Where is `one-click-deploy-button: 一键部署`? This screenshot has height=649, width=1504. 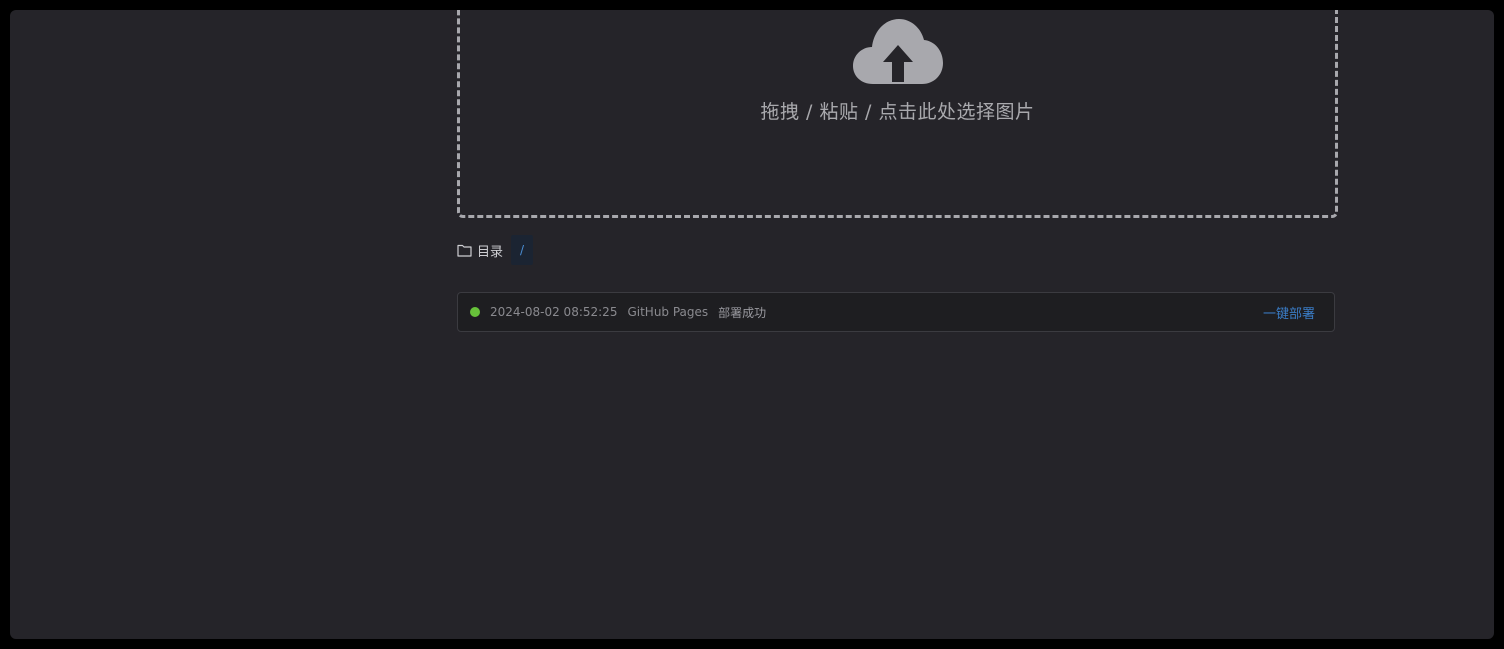 one-click-deploy-button: 一键部署 is located at coordinates (1289, 312).